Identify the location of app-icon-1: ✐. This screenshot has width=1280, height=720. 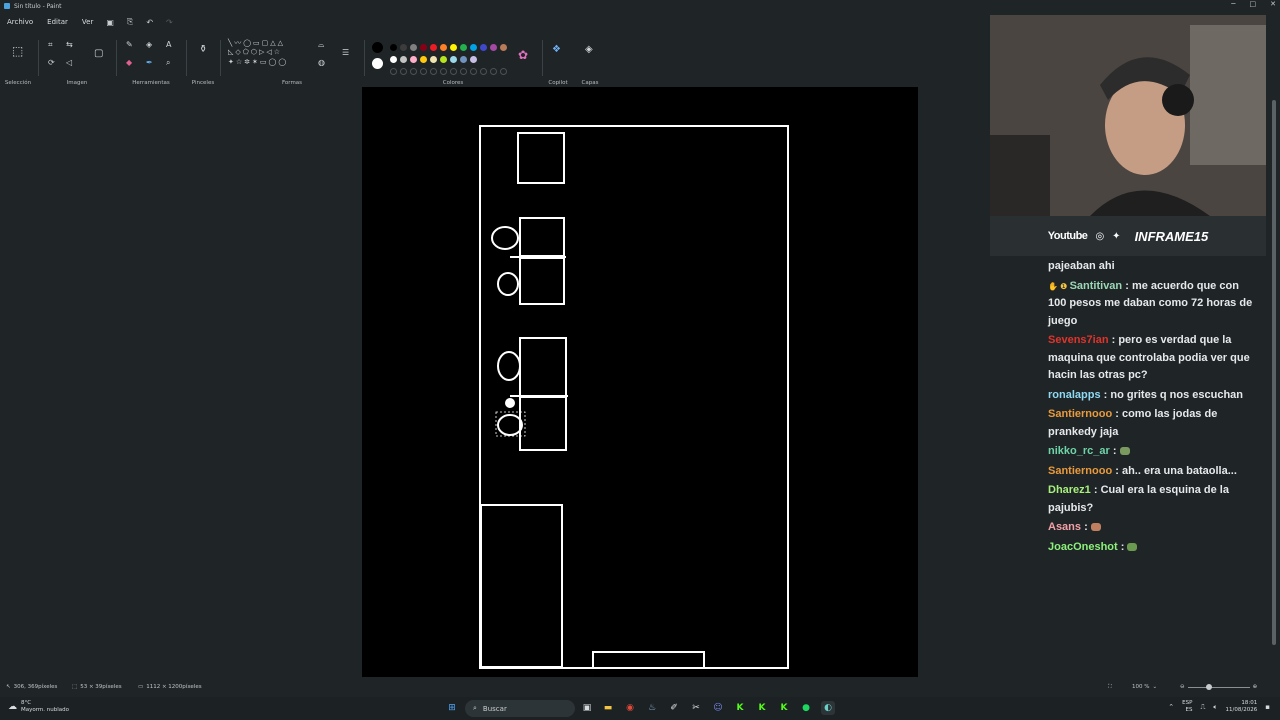
(674, 708).